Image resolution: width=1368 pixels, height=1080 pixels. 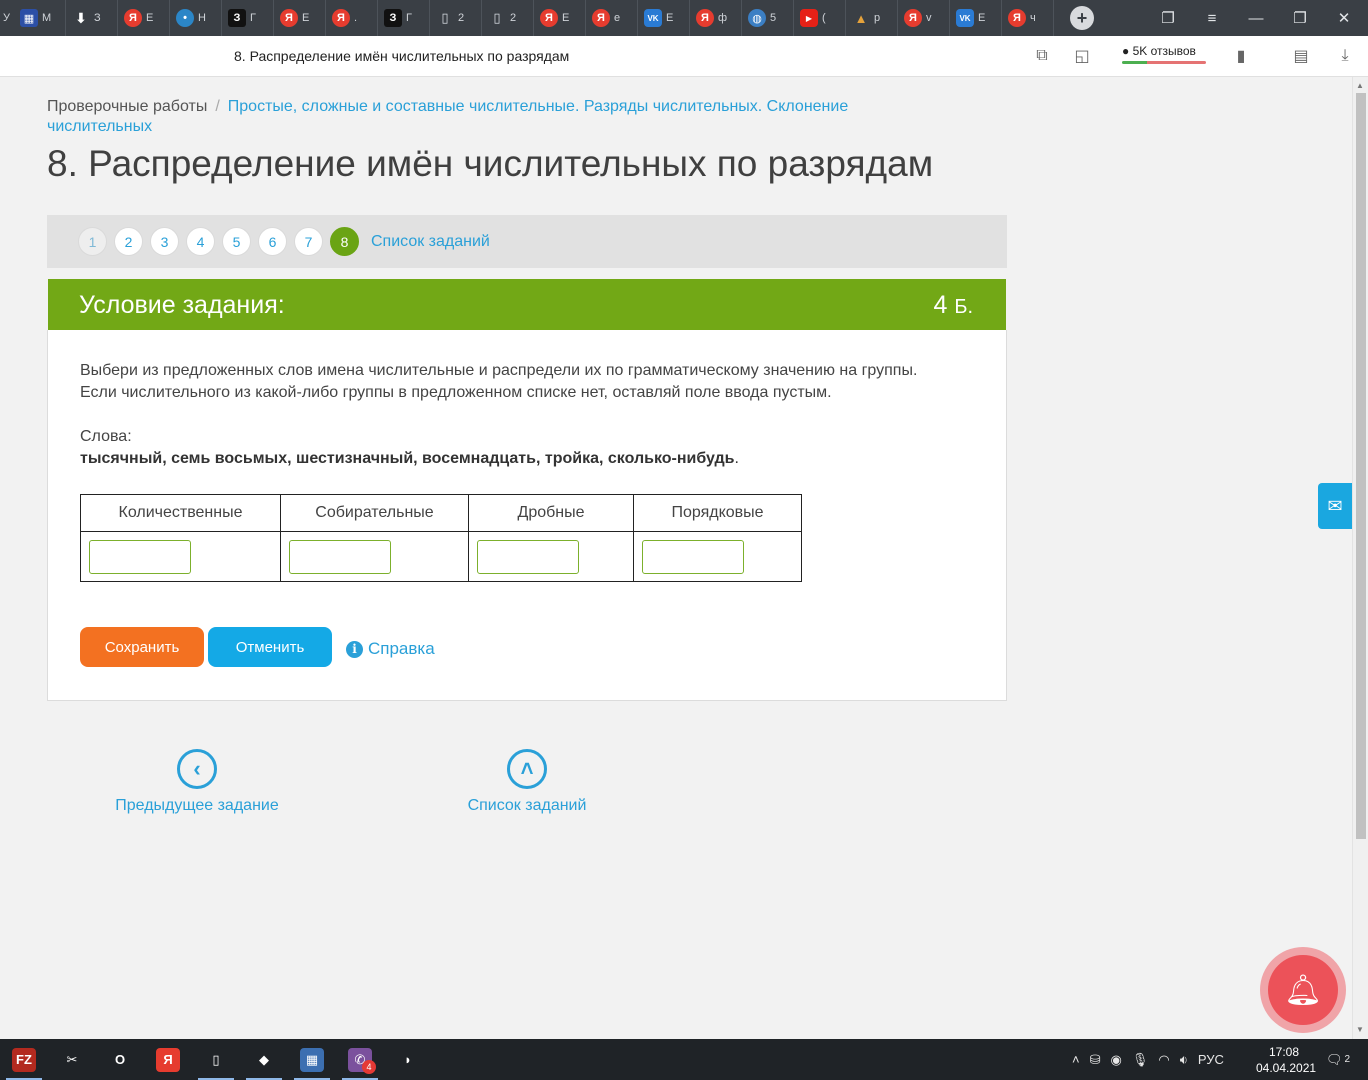 I want to click on yandex-browser-icon: Я, so click(x=168, y=1059).